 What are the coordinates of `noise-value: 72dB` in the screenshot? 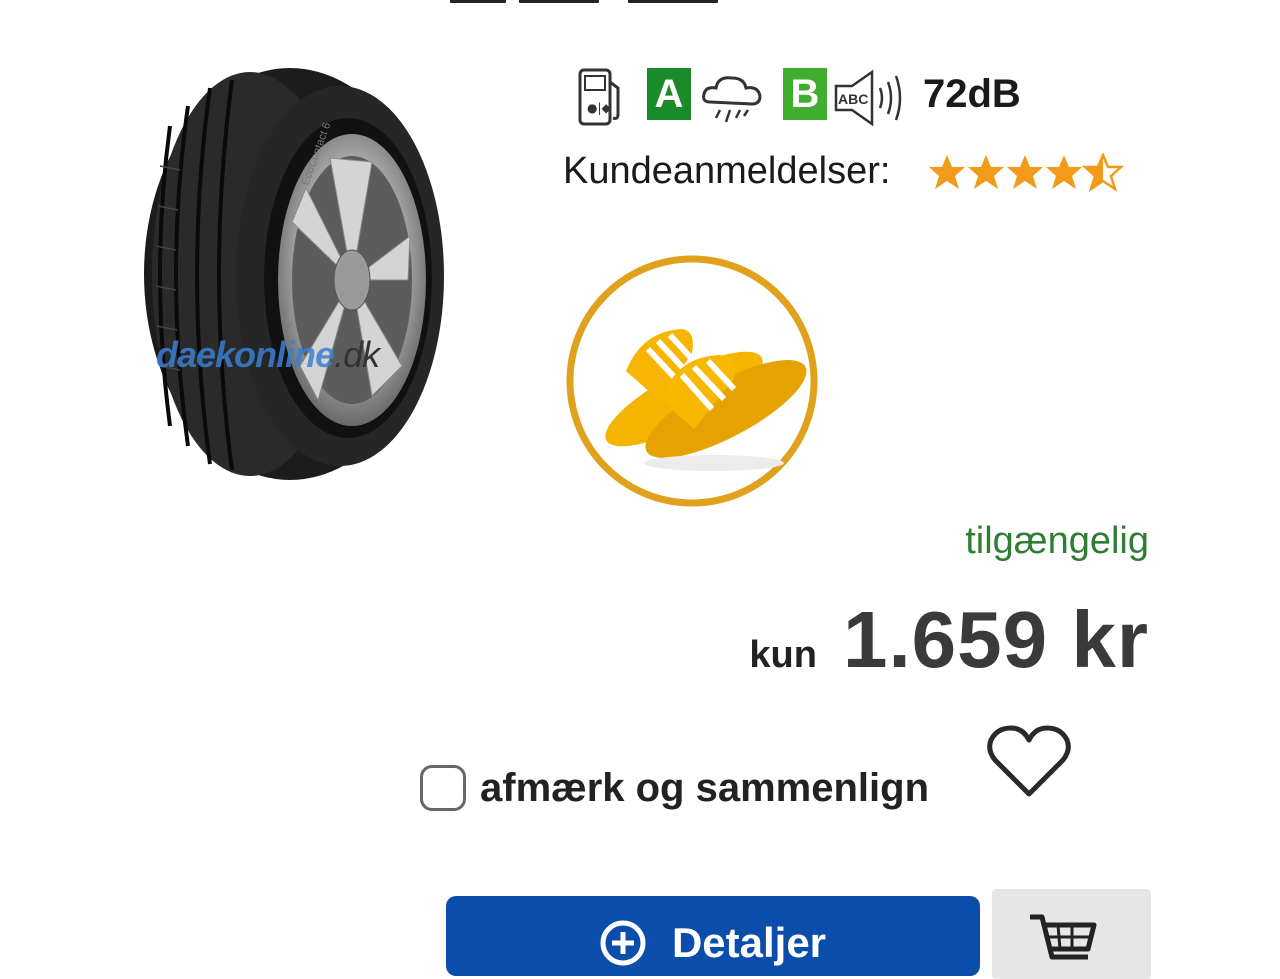 It's located at (972, 94).